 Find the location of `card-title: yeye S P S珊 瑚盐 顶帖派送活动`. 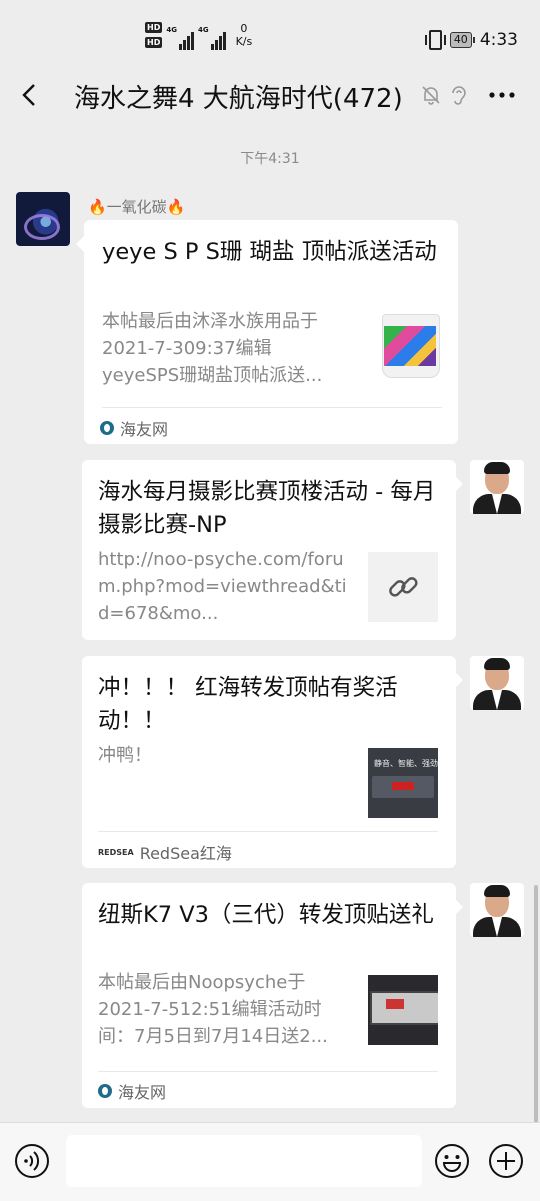

card-title: yeye S P S珊 瑚盐 顶帖派送活动 is located at coordinates (269, 252).